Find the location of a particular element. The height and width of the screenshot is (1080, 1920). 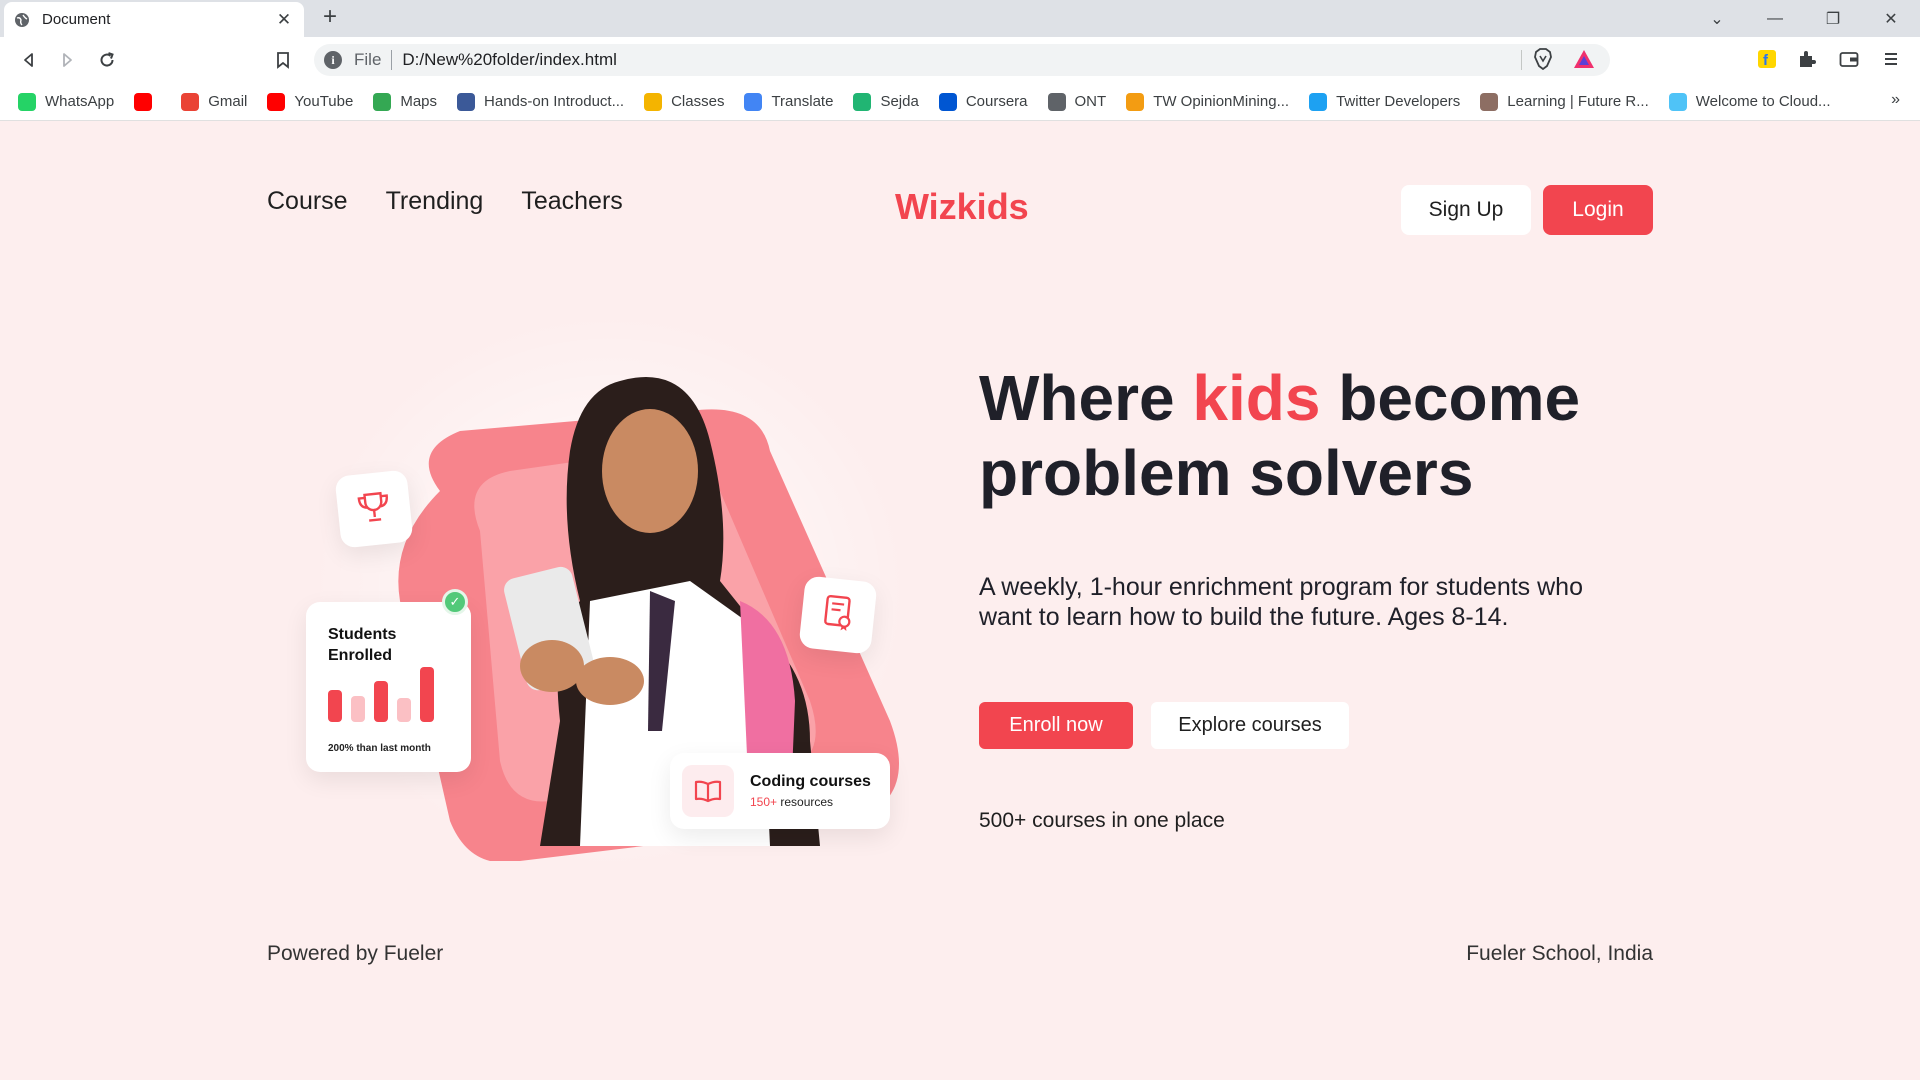

back-icon is located at coordinates (29, 60).